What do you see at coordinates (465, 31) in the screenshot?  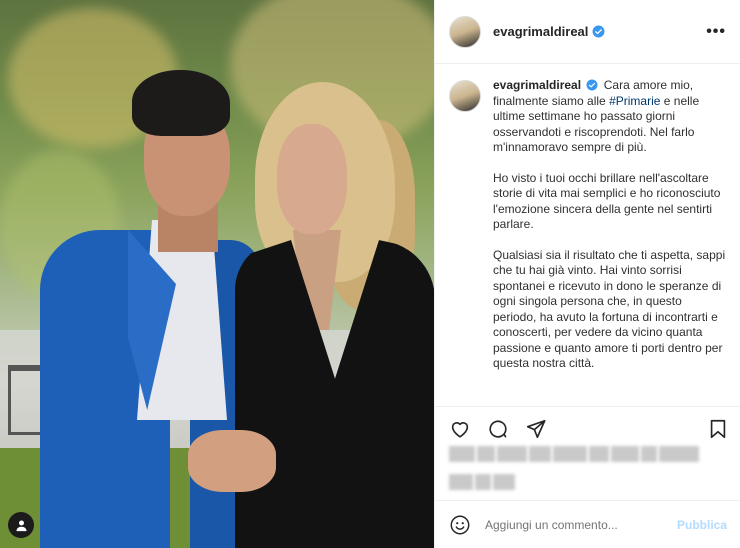 I see `avatar` at bounding box center [465, 31].